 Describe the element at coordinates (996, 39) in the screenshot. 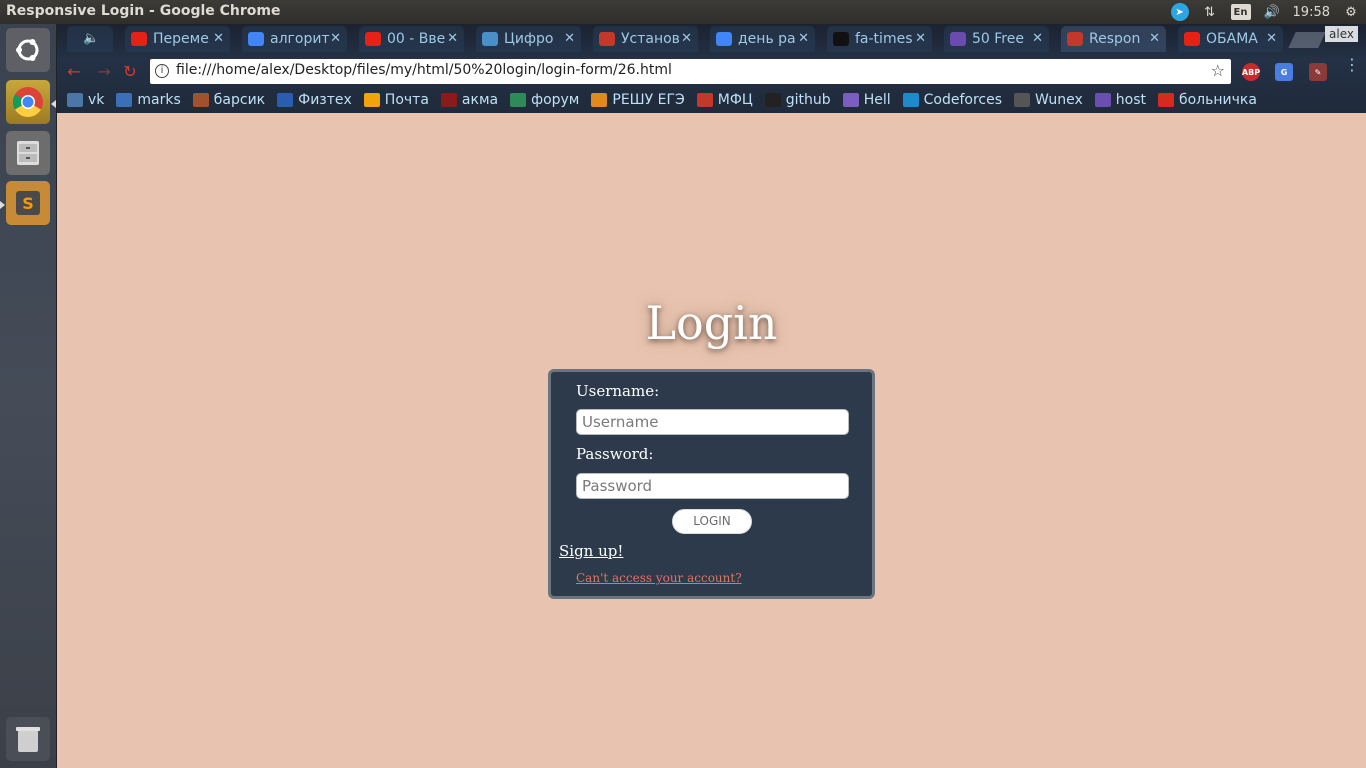

I see `browser-tab: 50 Free ✕` at that location.